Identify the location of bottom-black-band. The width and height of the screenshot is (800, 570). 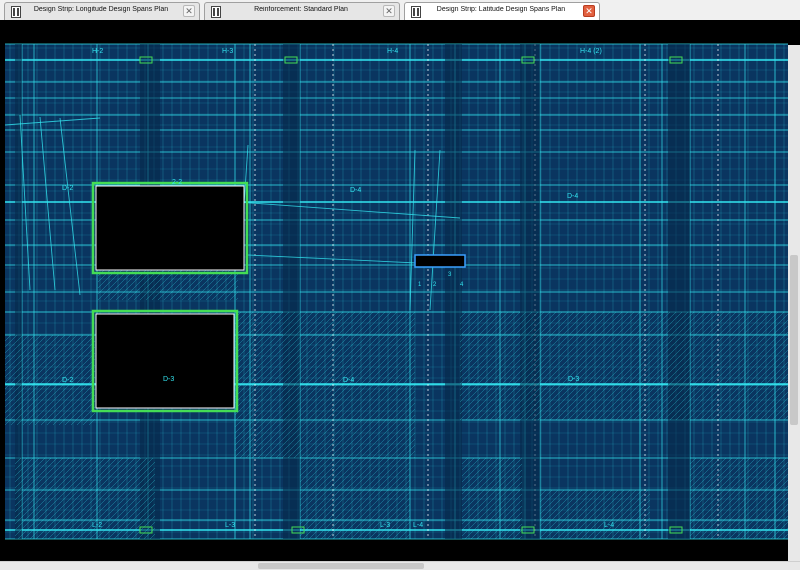
(400, 550).